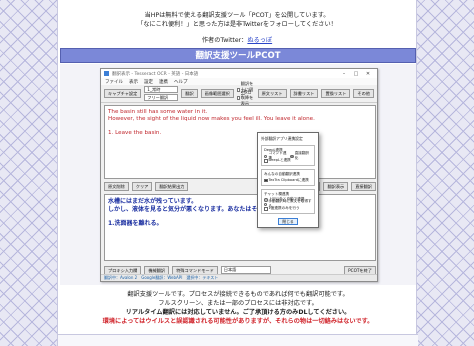 This screenshot has height=346, width=474. I want to click on status-selection: 選択中：テキスト, so click(202, 277).